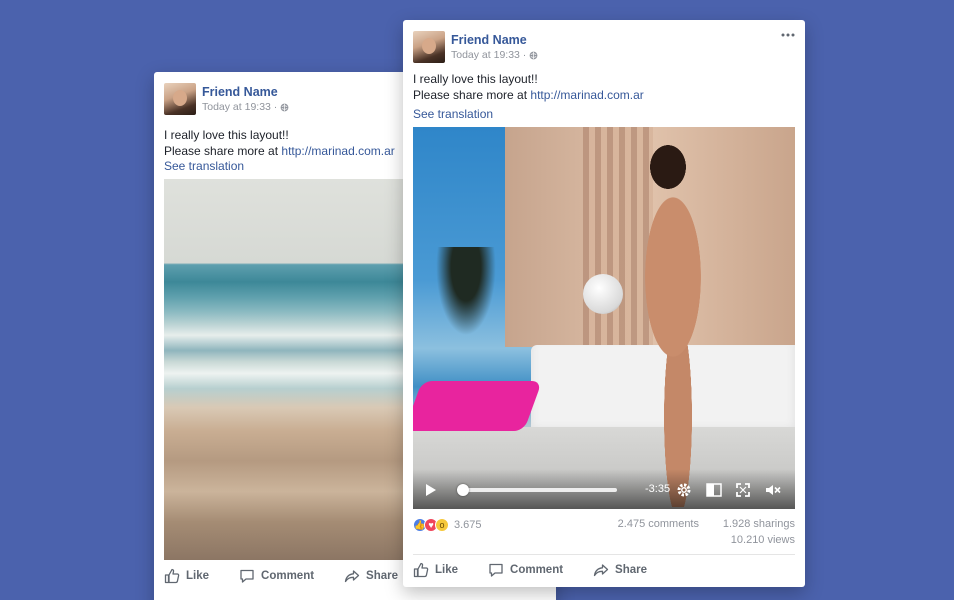 This screenshot has width=954, height=600. Describe the element at coordinates (604, 554) in the screenshot. I see `divider` at that location.